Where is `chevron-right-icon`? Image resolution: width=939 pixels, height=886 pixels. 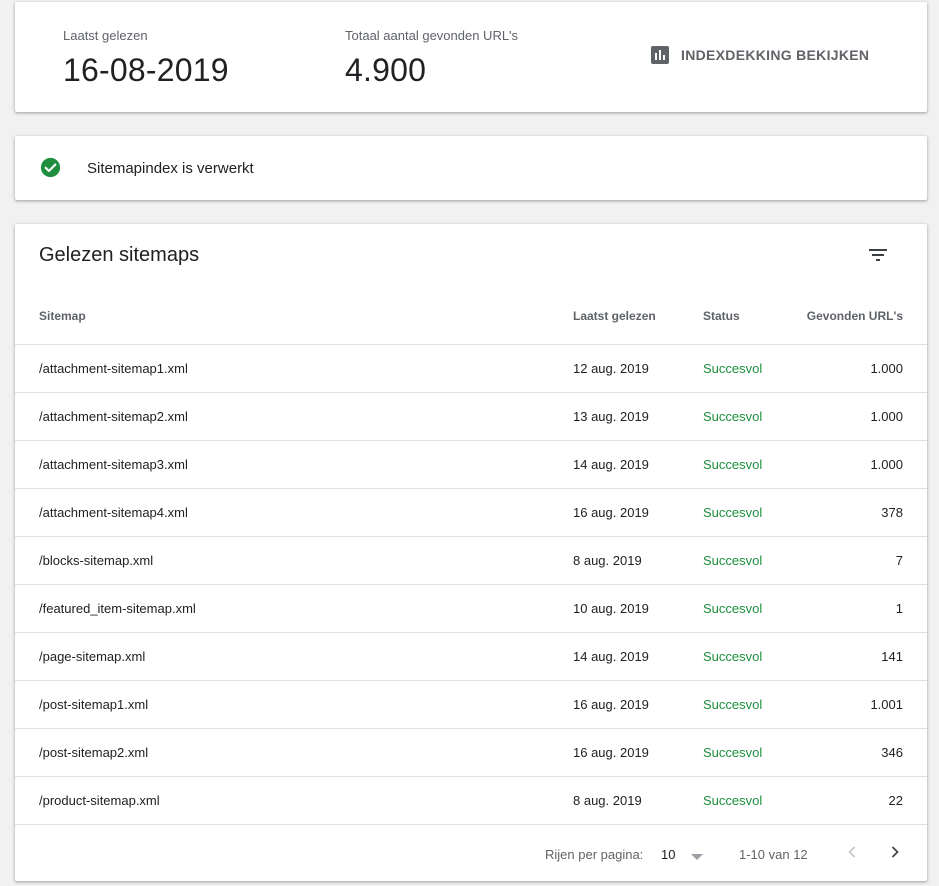 chevron-right-icon is located at coordinates (895, 852).